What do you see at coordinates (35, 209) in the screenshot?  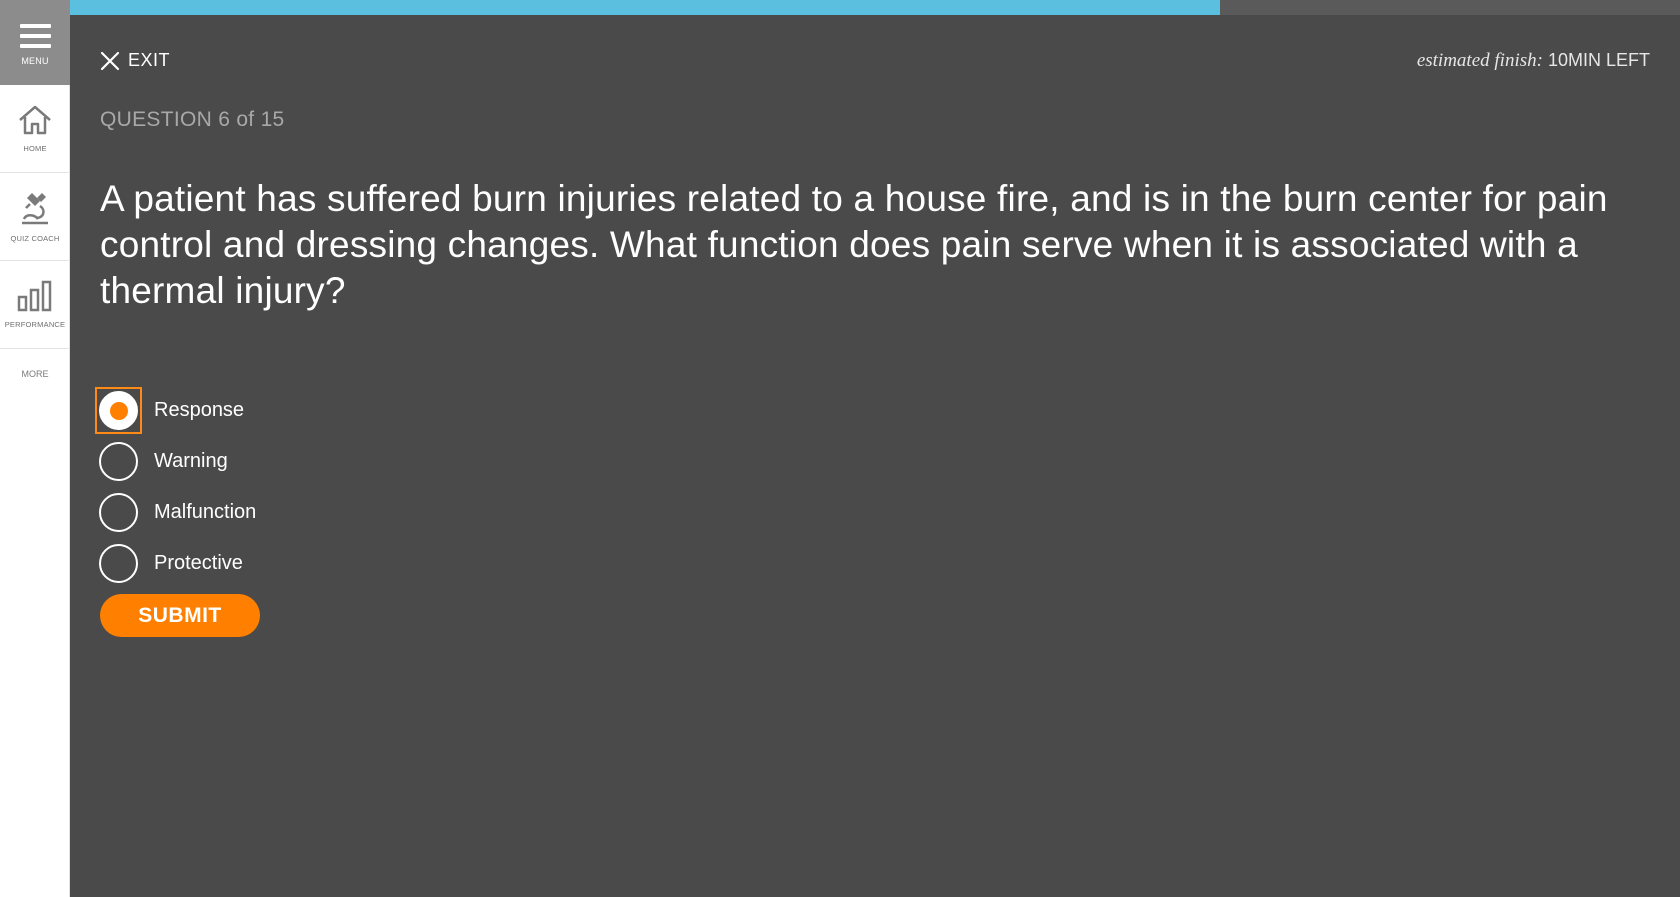 I see `microscope-icon` at bounding box center [35, 209].